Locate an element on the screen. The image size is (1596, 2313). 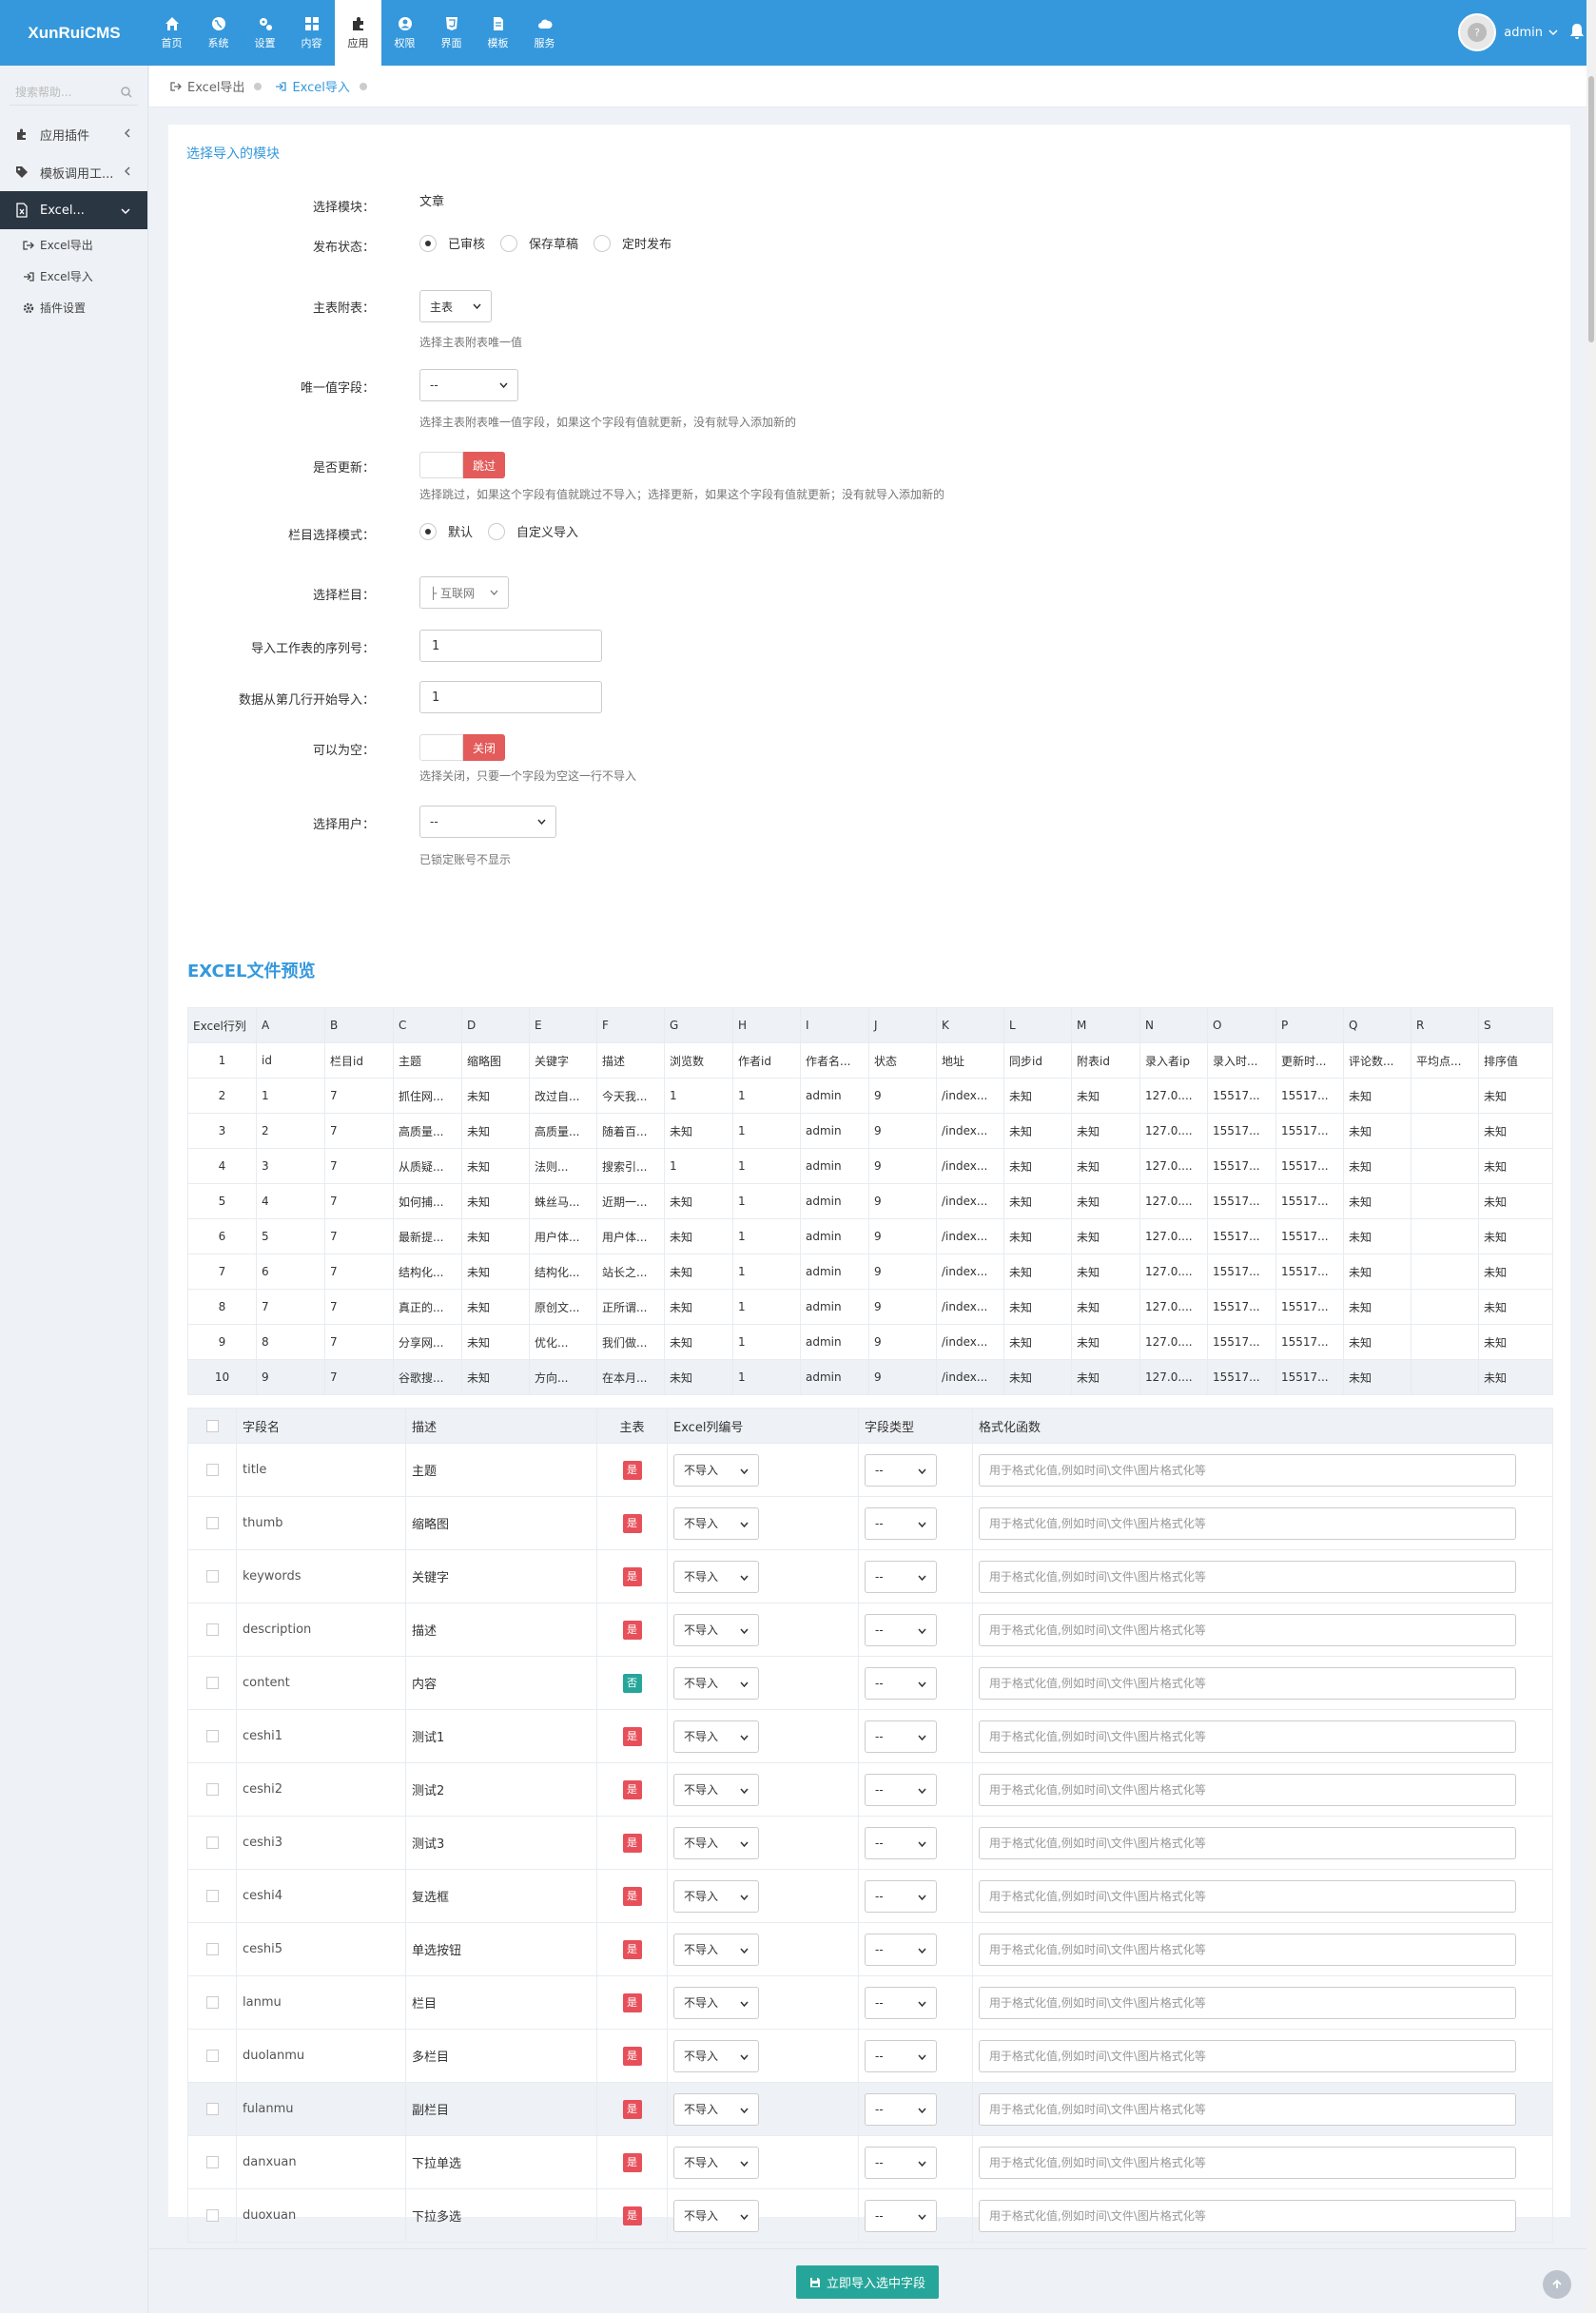
logo: XunRuiCMS is located at coordinates (74, 33).